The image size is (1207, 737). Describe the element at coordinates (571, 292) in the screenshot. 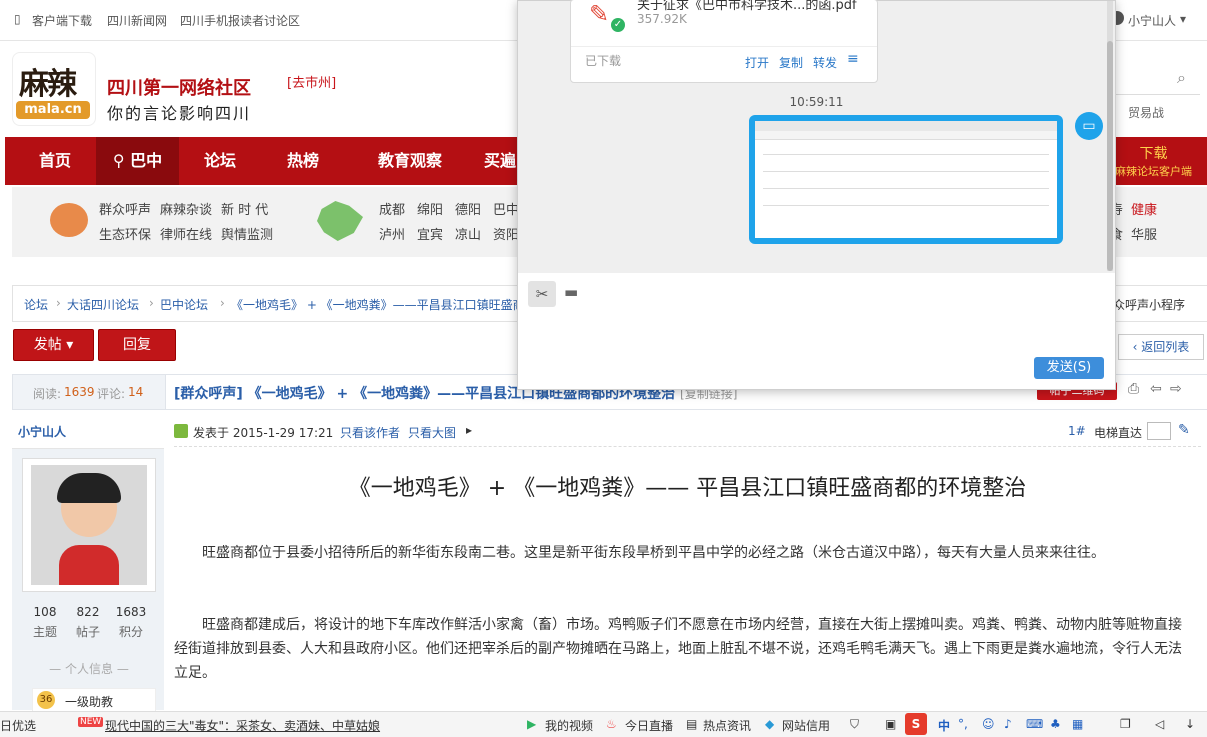

I see `folder-icon: ▬` at that location.